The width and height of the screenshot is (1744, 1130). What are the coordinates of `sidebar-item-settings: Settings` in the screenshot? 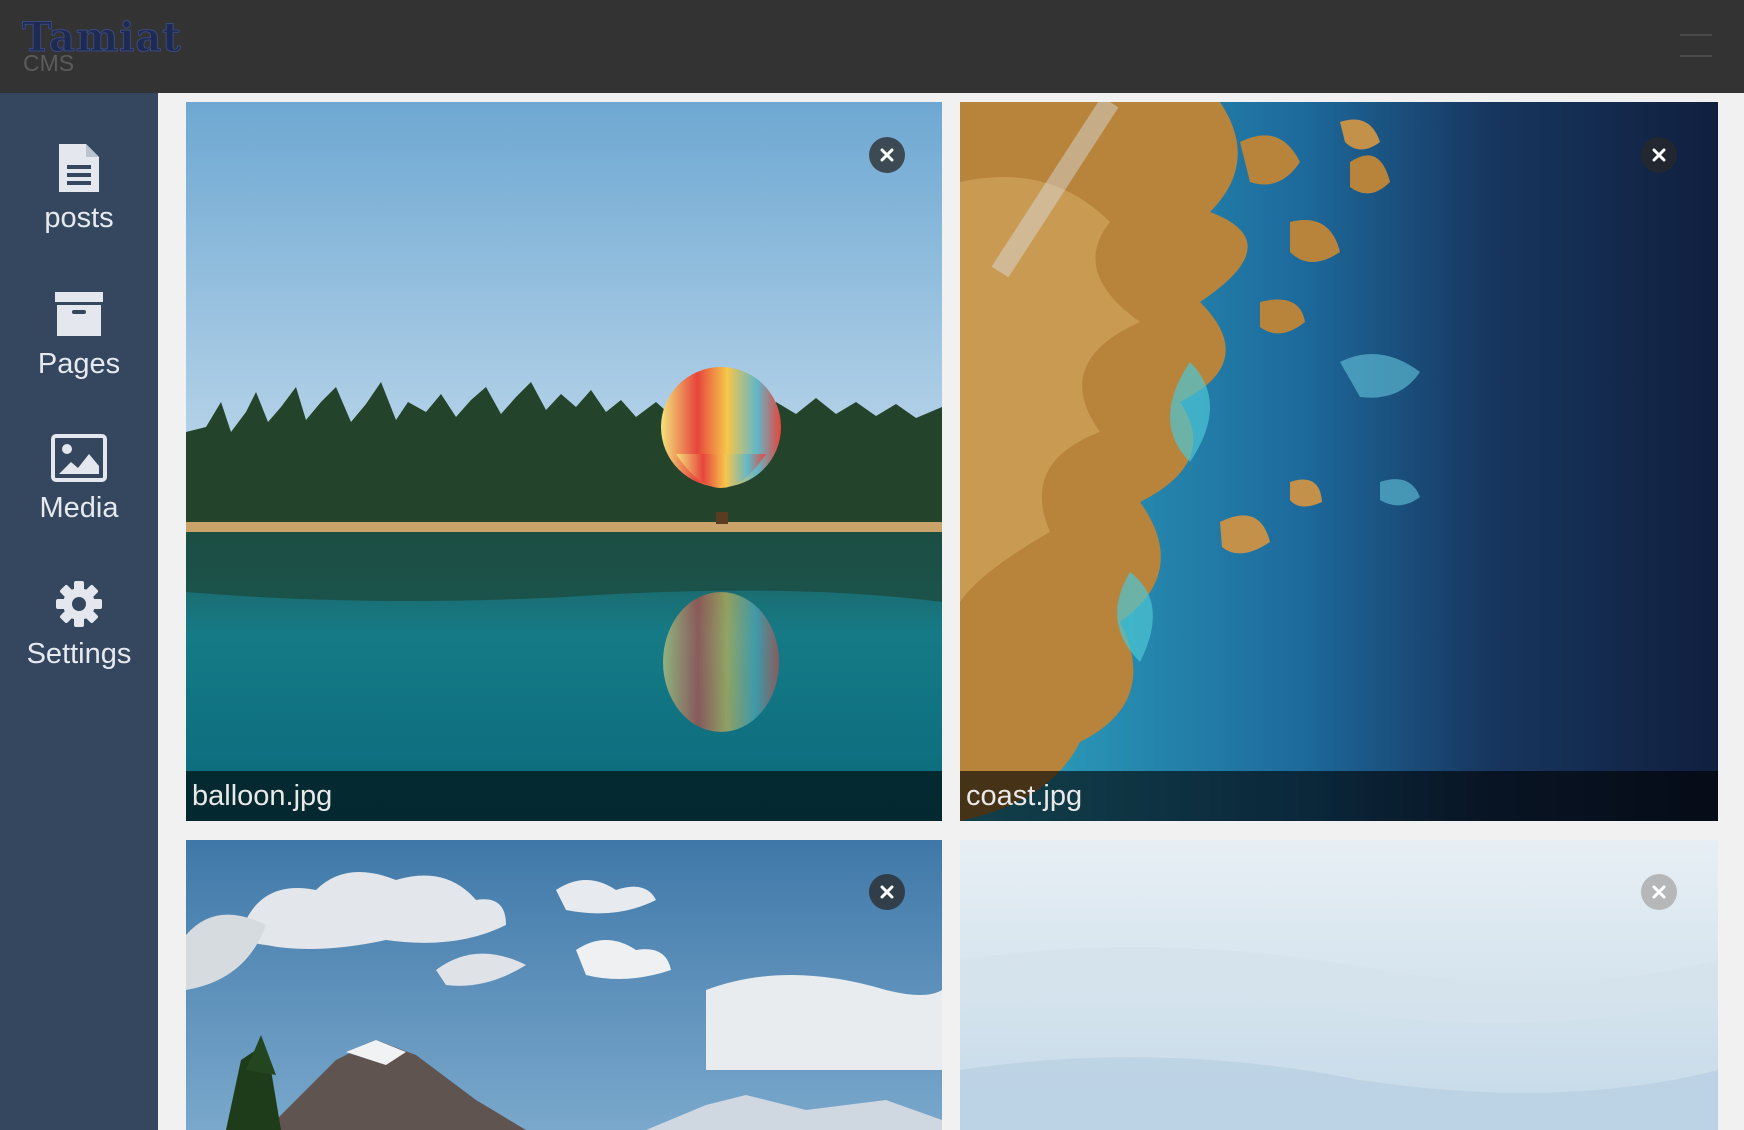 It's located at (79, 639).